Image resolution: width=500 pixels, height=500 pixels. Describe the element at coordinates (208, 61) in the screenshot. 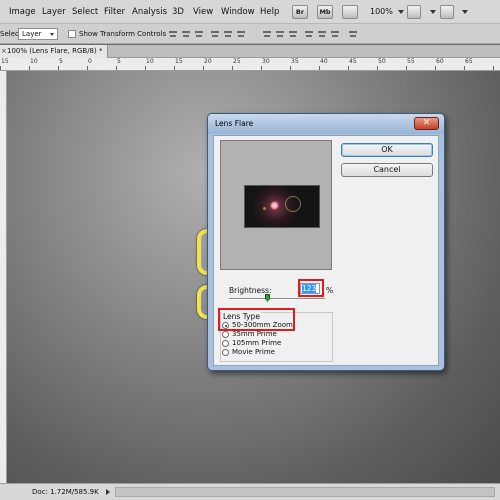

I see `ruler-tick: 20` at that location.